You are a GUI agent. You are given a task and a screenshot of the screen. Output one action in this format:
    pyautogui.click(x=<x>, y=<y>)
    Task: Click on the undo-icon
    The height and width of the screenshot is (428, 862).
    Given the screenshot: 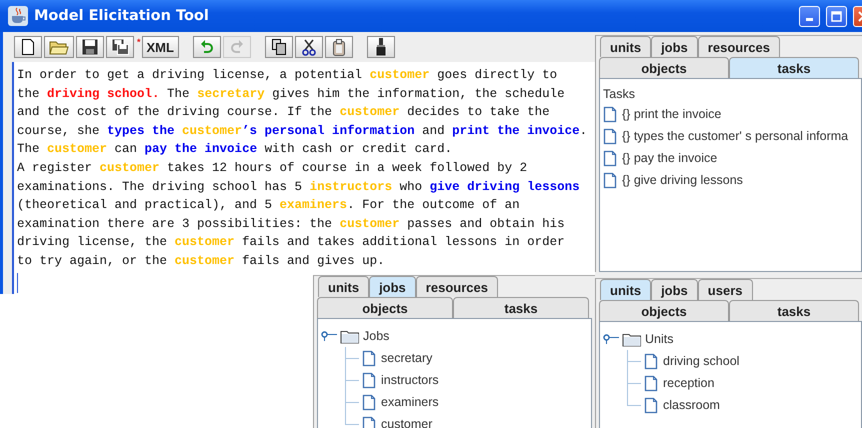 What is the action you would take?
    pyautogui.click(x=206, y=47)
    